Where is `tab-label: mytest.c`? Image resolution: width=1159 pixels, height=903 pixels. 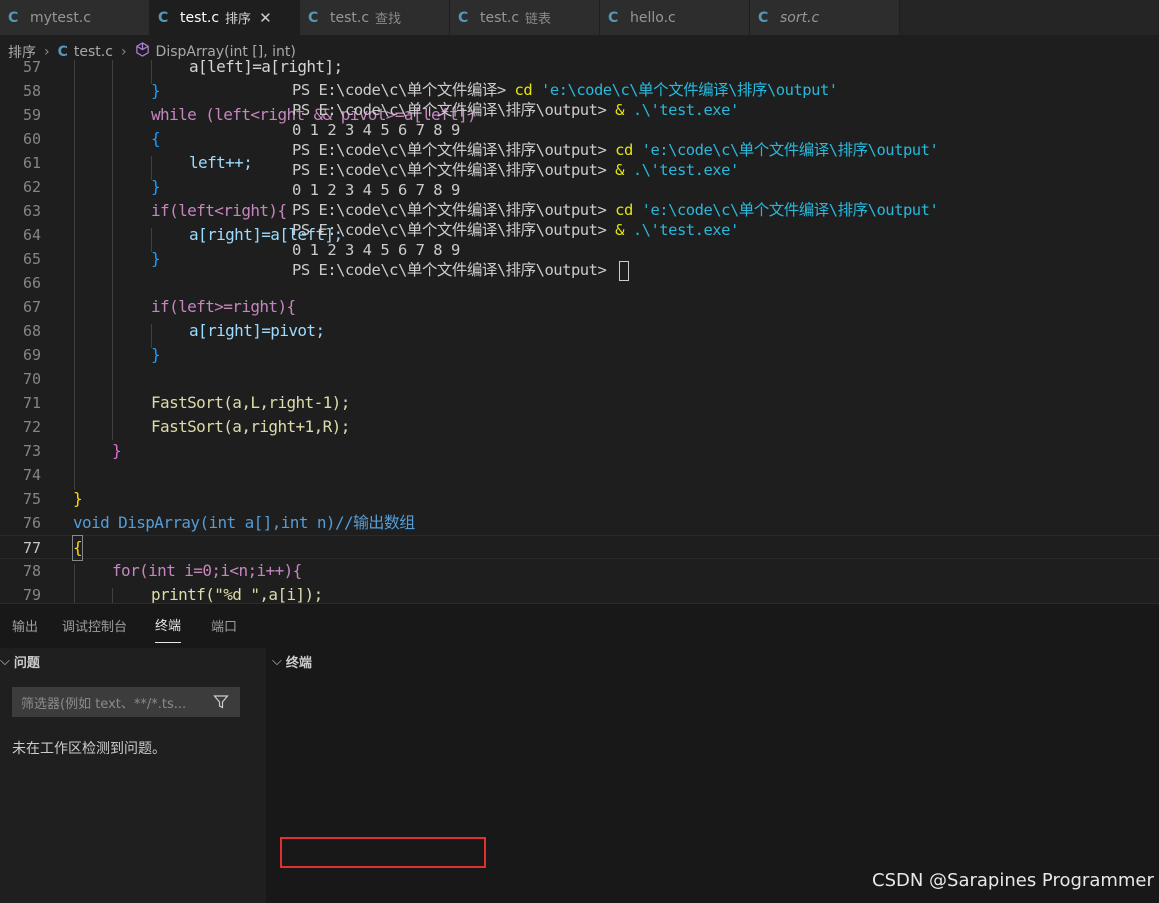 tab-label: mytest.c is located at coordinates (60, 17).